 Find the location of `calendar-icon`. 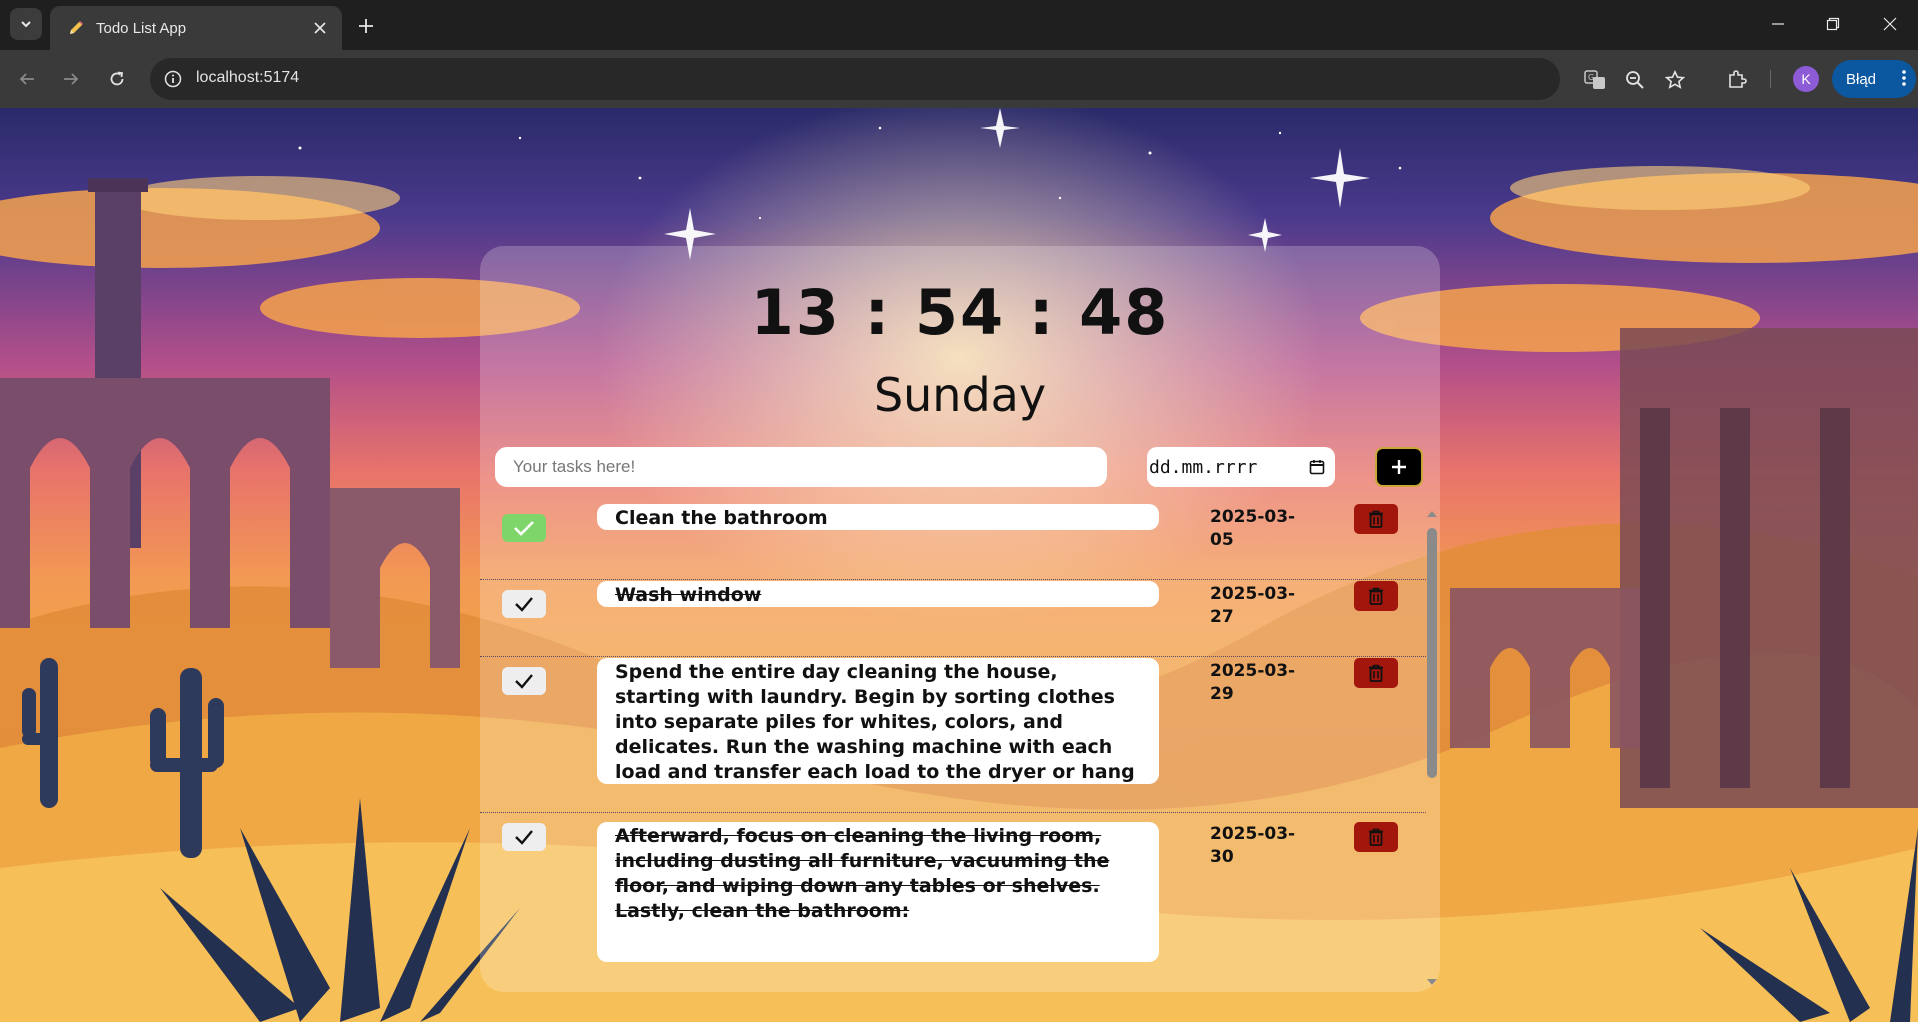

calendar-icon is located at coordinates (1317, 467).